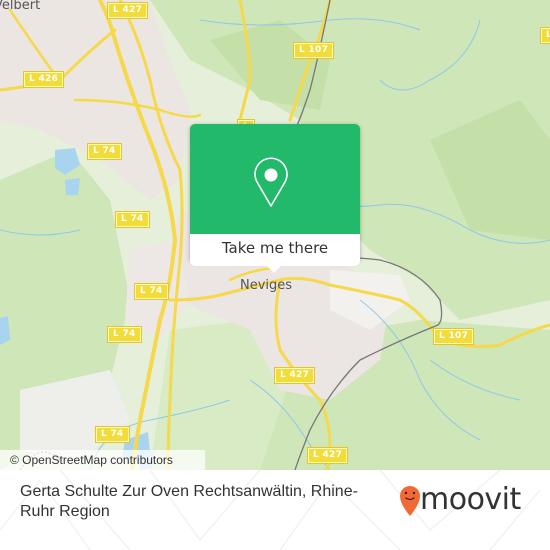 The width and height of the screenshot is (550, 550). What do you see at coordinates (20, 6) in the screenshot?
I see `place-label-velbert: Velbert` at bounding box center [20, 6].